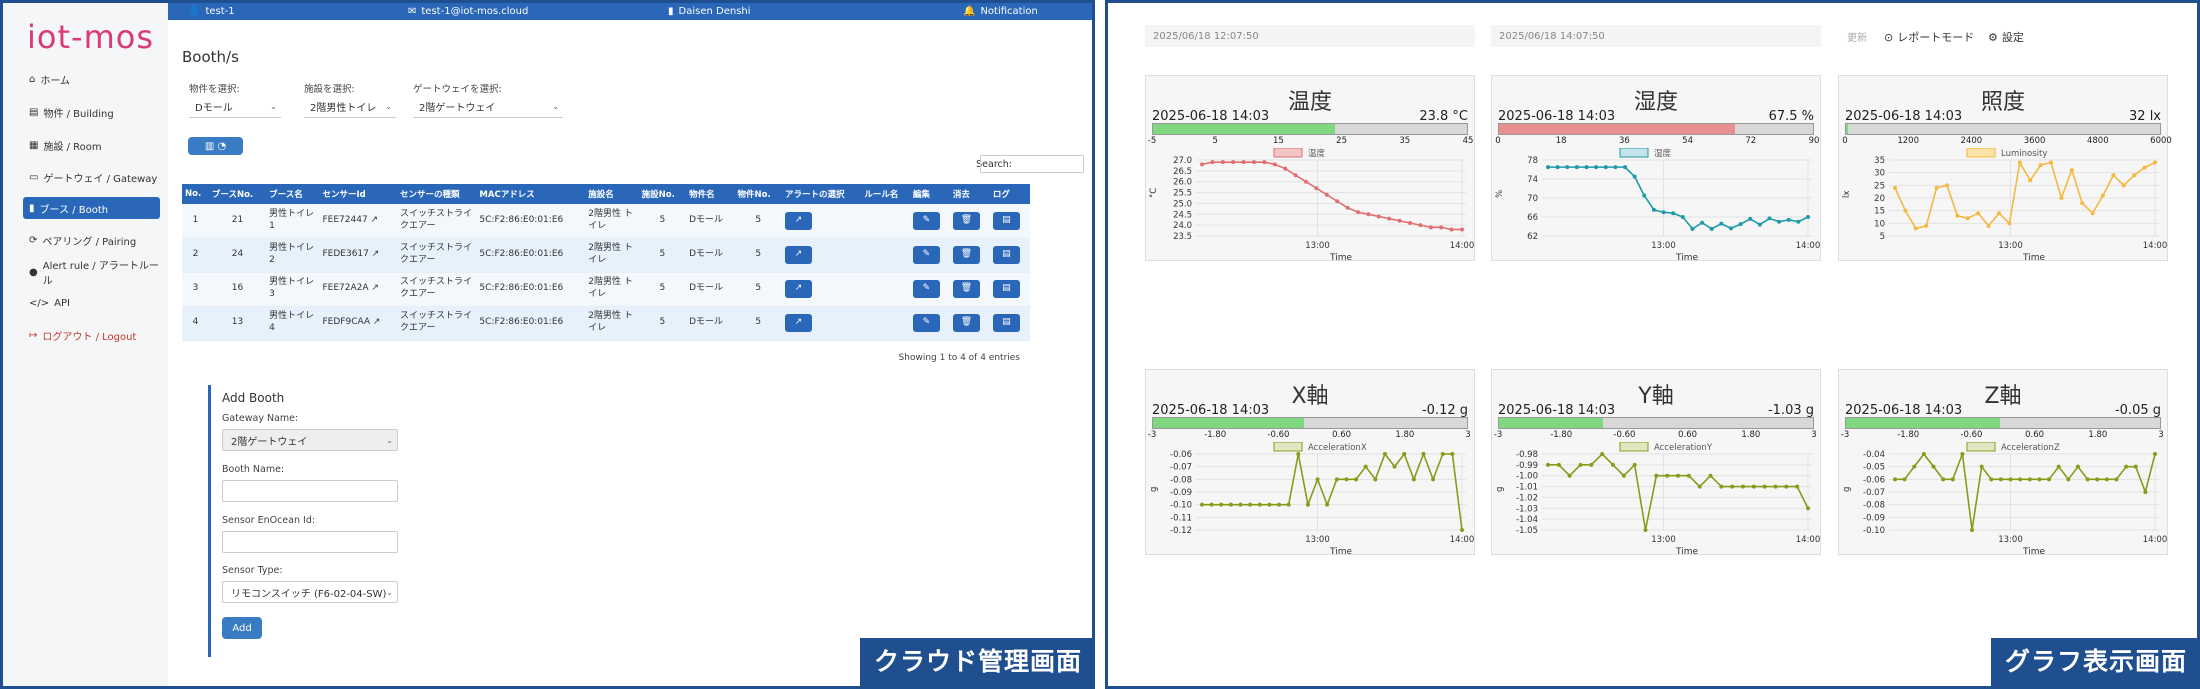  Describe the element at coordinates (91, 335) in the screenshot. I see `sidebar-item-logout: ↦ ログアウト / Logout` at that location.